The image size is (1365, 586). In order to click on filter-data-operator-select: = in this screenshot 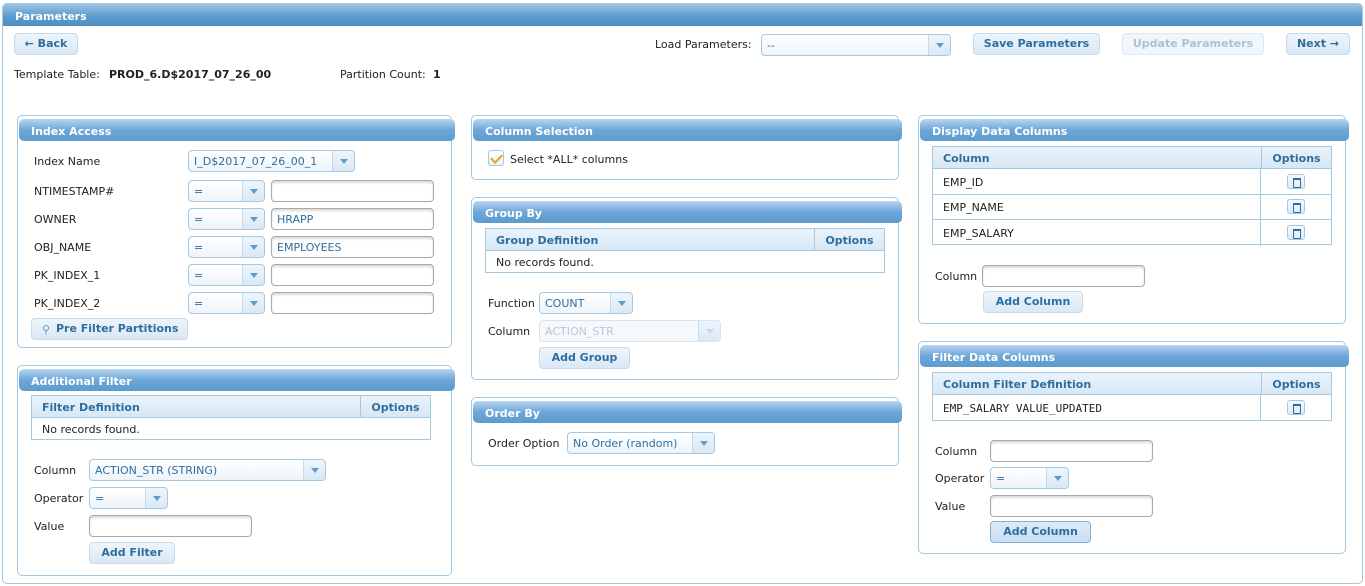, I will do `click(1029, 478)`.